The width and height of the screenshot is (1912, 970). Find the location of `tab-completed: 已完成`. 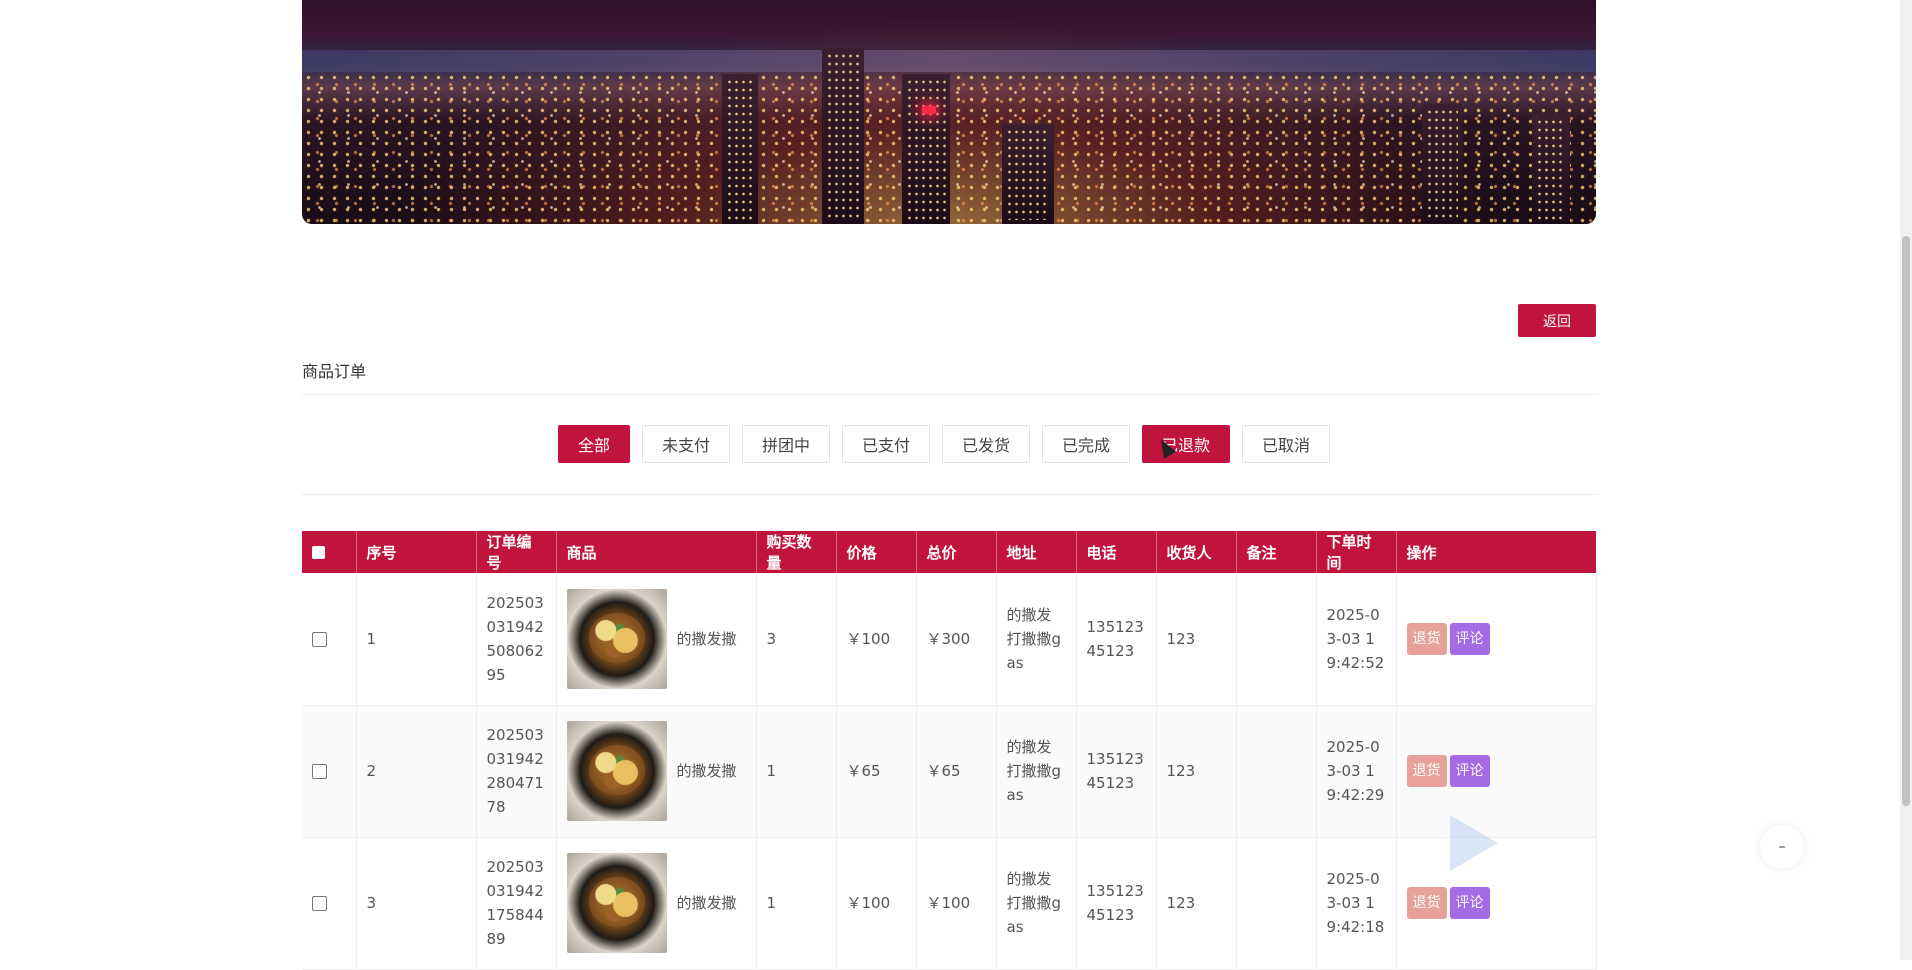

tab-completed: 已完成 is located at coordinates (1086, 444).